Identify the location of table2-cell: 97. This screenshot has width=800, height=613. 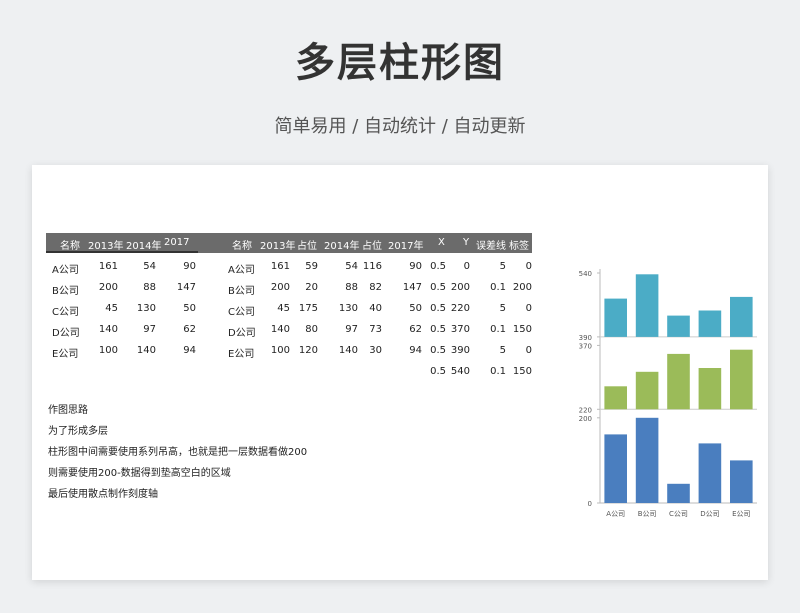
(351, 329).